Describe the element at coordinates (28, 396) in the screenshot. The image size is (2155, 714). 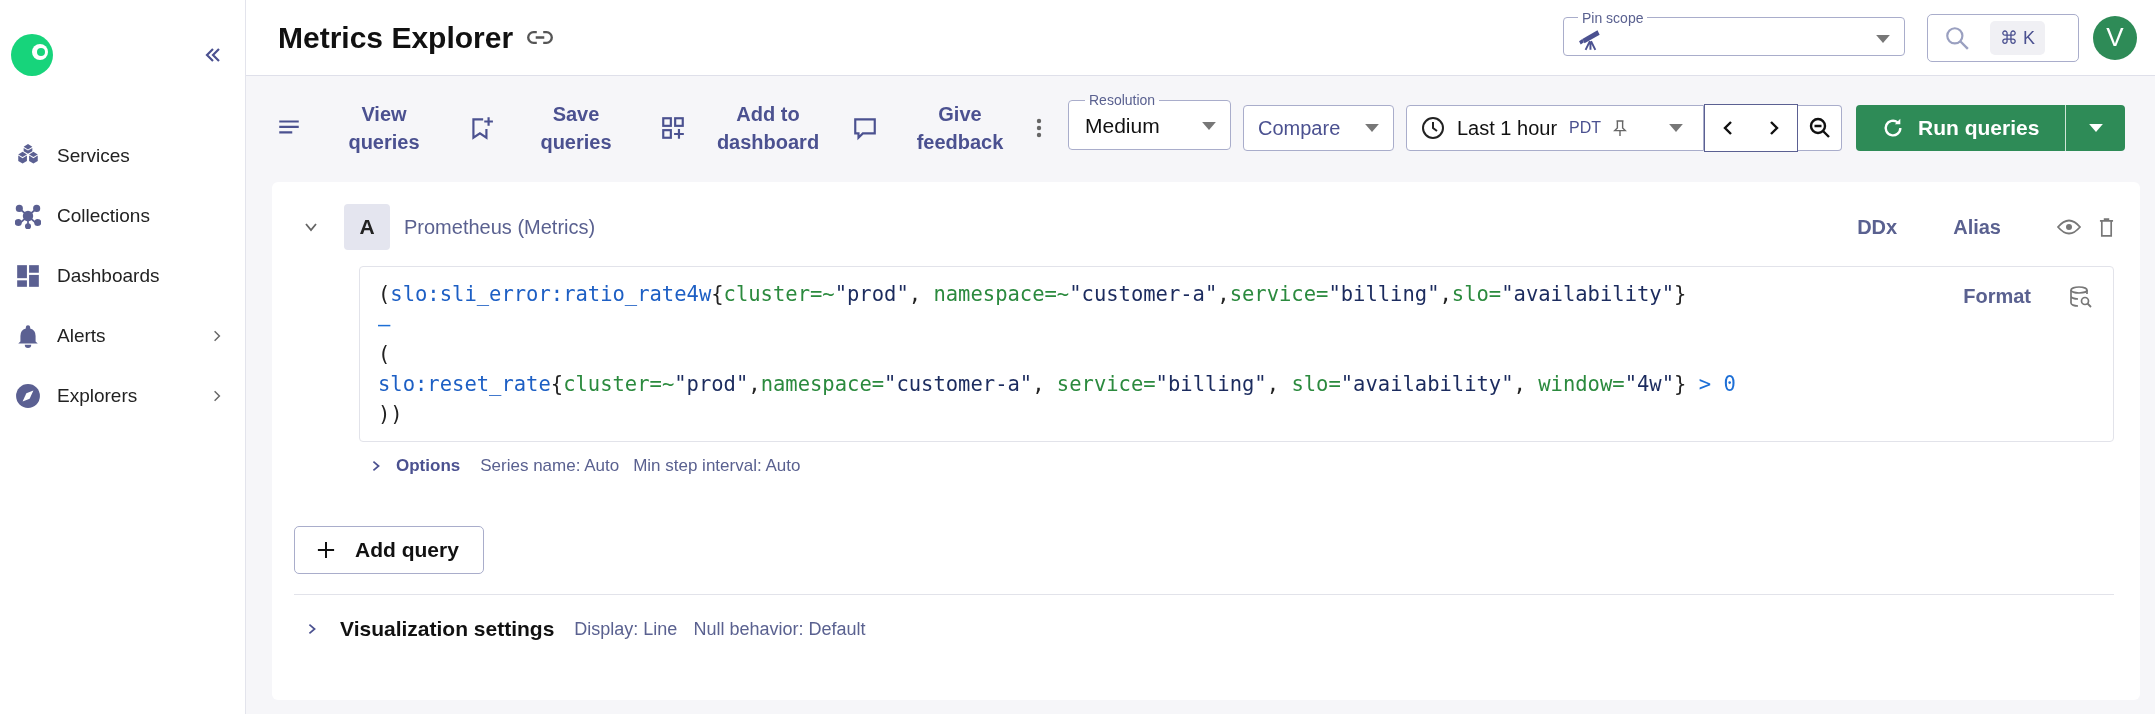
I see `compass-icon` at that location.